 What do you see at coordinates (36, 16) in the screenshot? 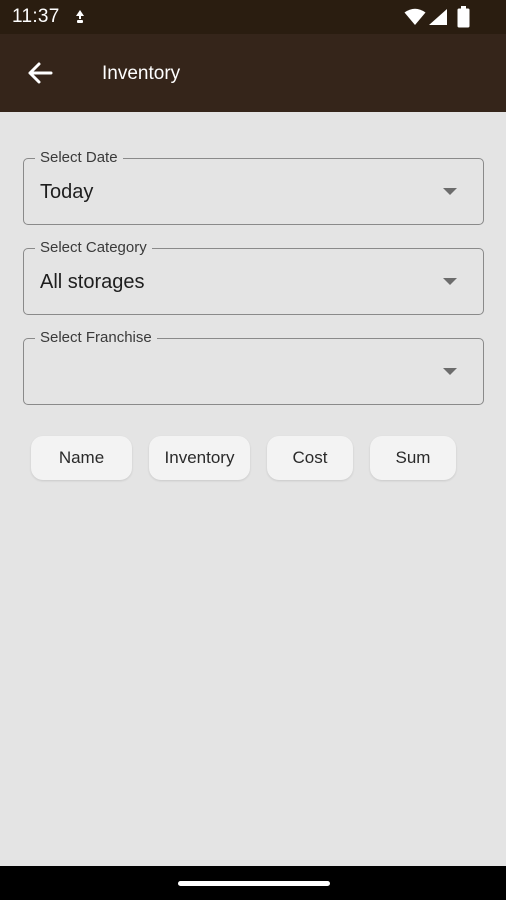
I see `status-time: 11:37` at bounding box center [36, 16].